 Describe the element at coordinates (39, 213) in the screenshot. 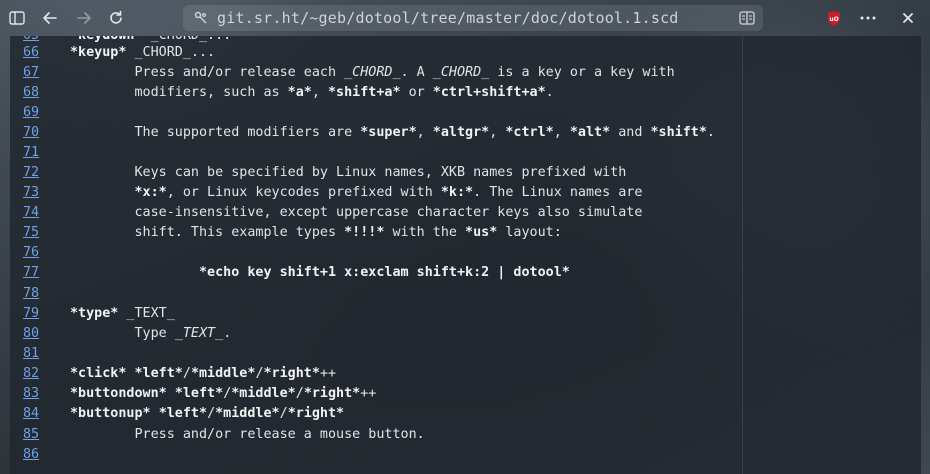

I see `line-number: 74` at that location.